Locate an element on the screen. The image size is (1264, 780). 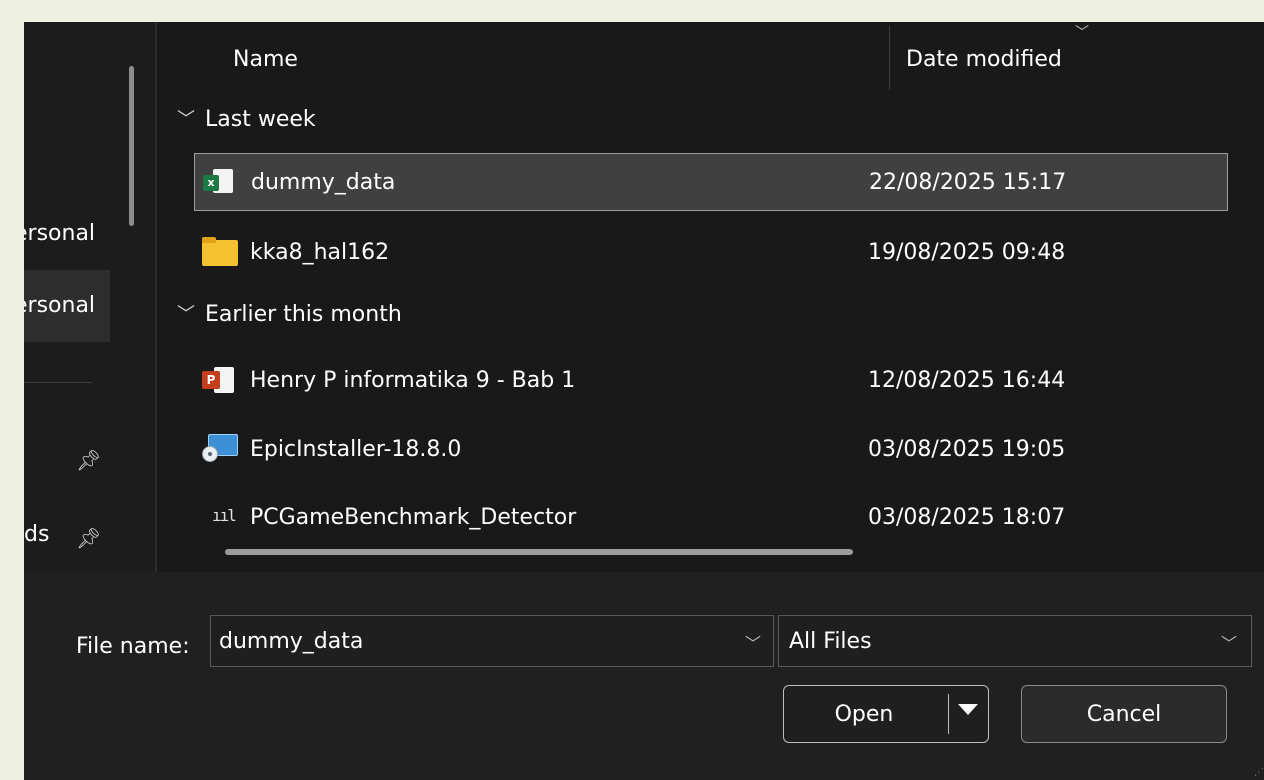
benchmark-app-icon: ııl is located at coordinates (224, 515).